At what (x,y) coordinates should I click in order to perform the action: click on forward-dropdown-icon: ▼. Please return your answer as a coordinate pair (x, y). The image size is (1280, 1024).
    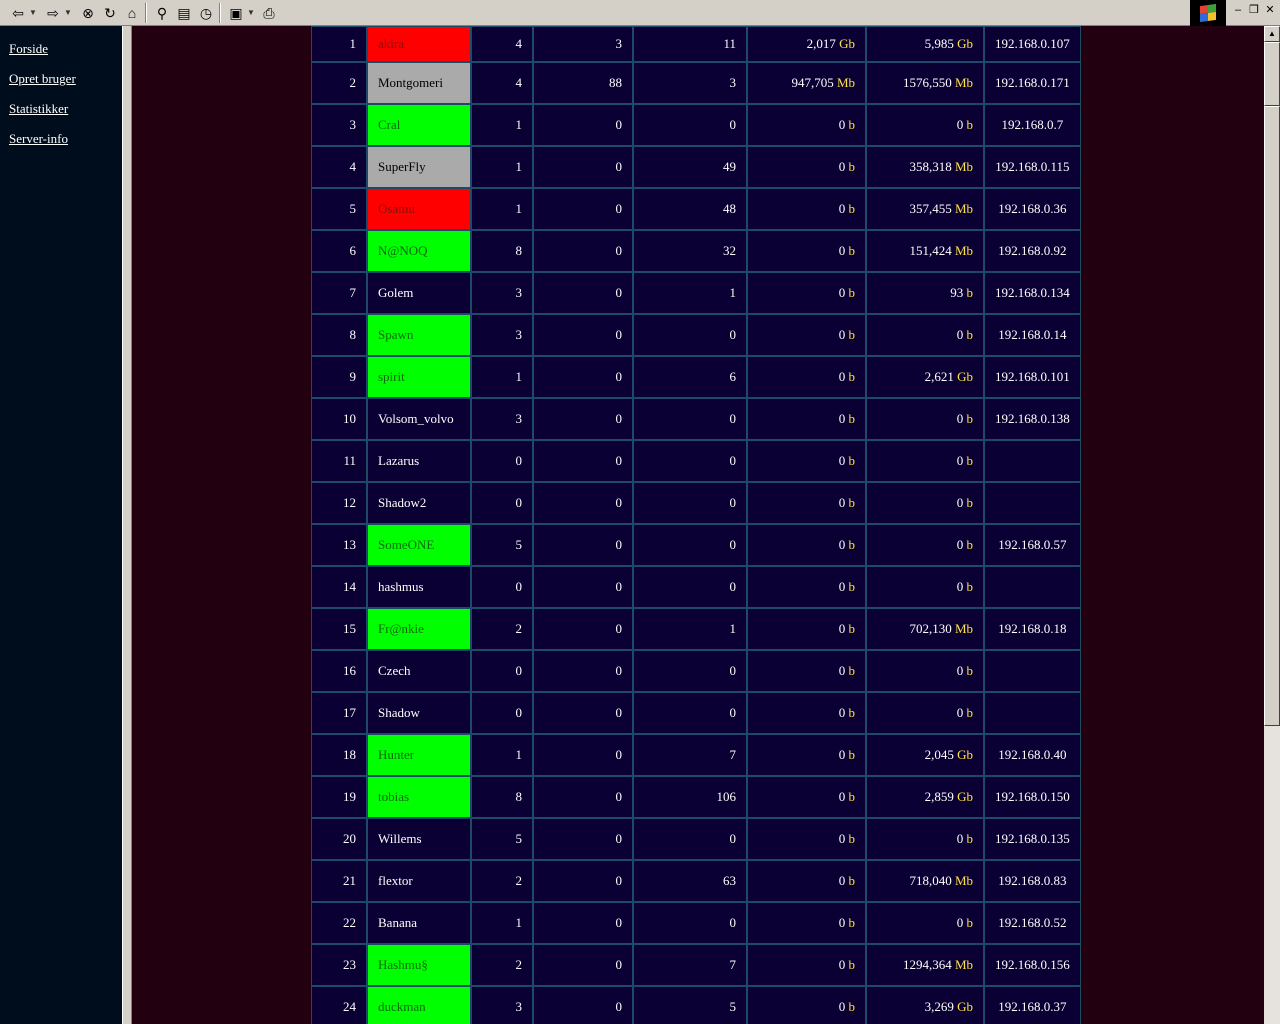
    Looking at the image, I should click on (68, 13).